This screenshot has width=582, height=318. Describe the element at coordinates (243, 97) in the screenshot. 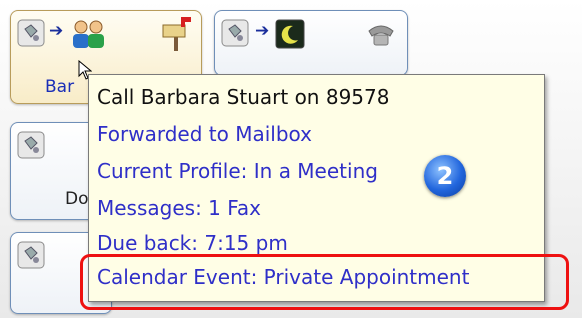

I see `tooltip-call-header: Call Barbara Stuart on 89578` at that location.